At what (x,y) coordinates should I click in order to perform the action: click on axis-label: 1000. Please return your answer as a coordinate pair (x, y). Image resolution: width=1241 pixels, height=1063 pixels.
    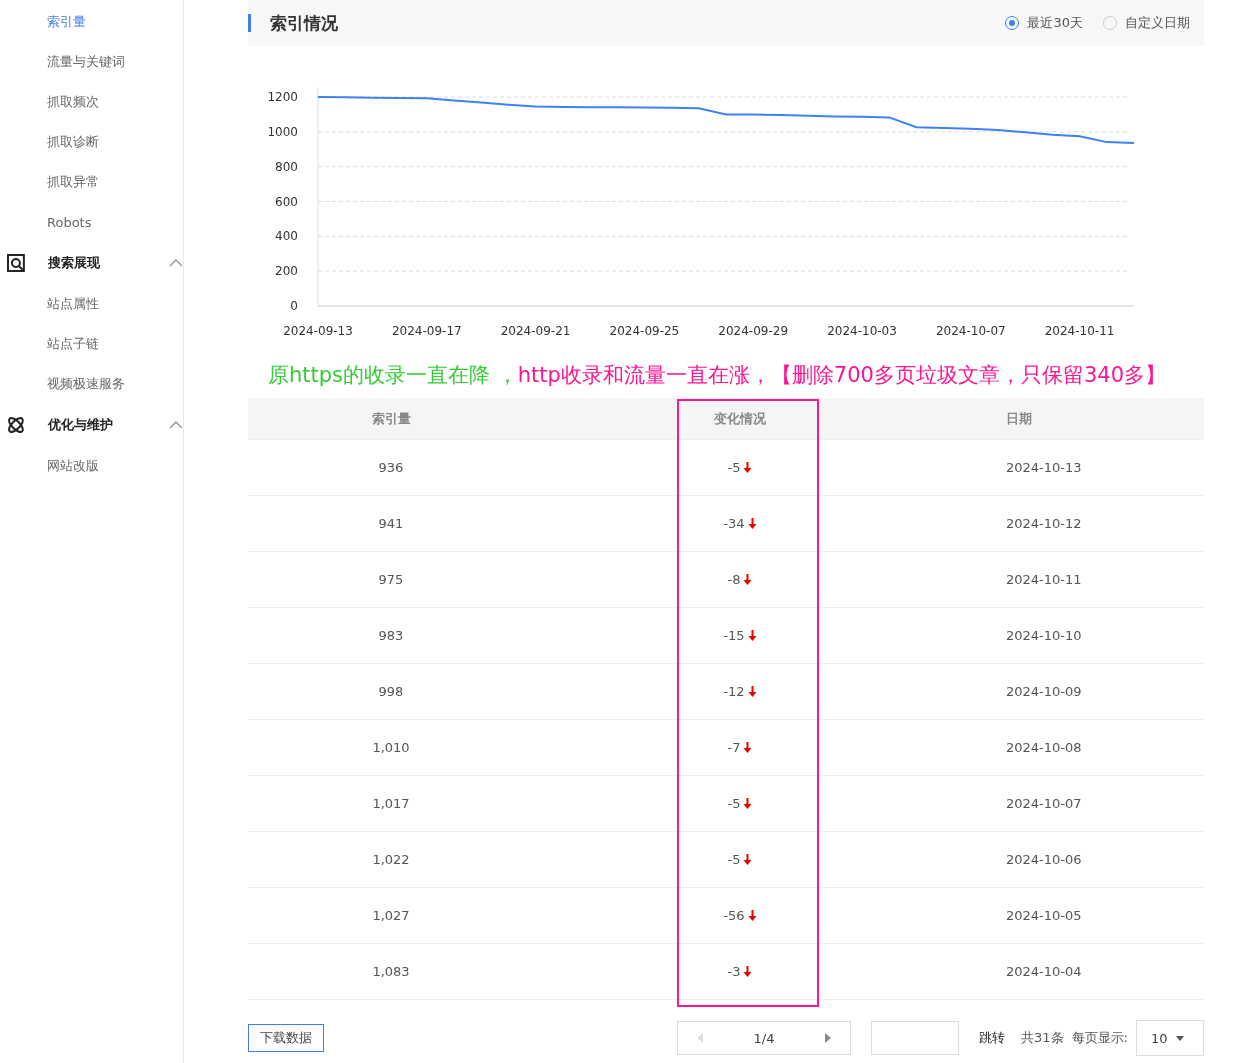
    Looking at the image, I should click on (282, 131).